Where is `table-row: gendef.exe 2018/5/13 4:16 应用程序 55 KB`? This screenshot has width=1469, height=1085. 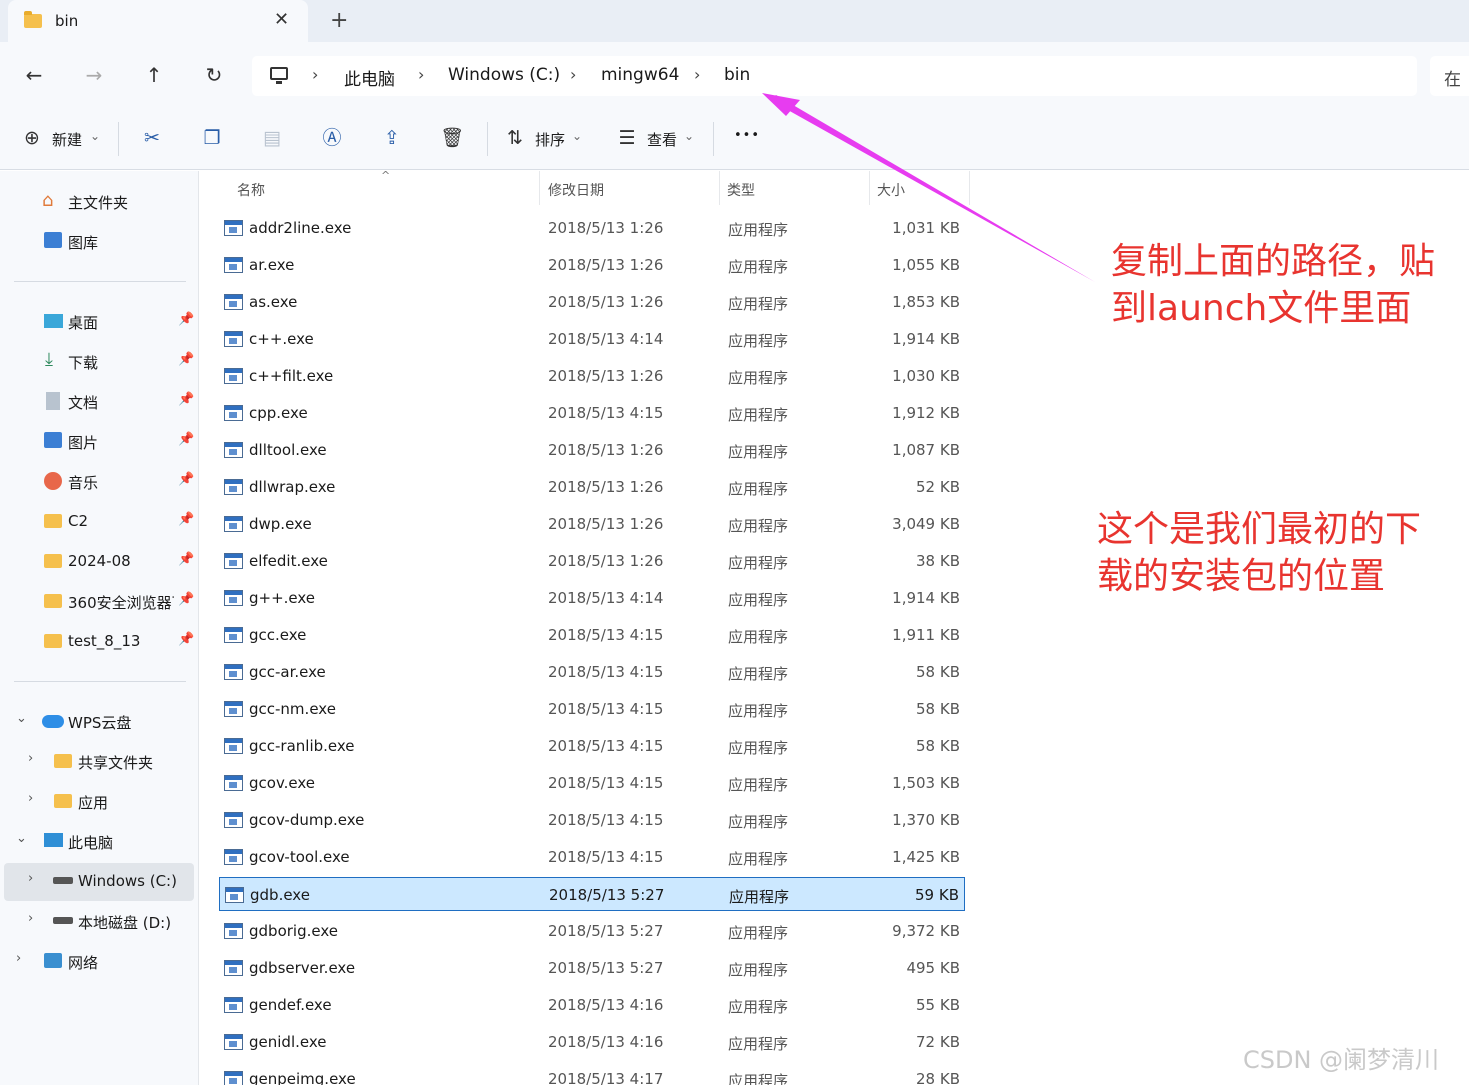 table-row: gendef.exe 2018/5/13 4:16 应用程序 55 KB is located at coordinates (592, 1005).